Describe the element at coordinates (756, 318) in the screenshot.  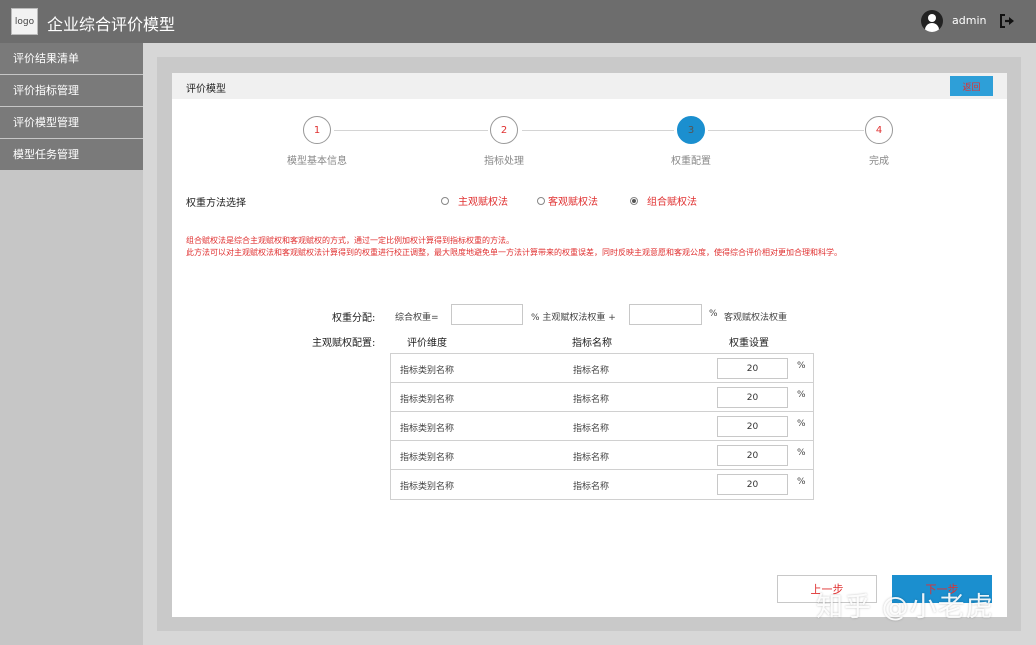
I see `objective-weight-suffix: 客观赋权法权重` at that location.